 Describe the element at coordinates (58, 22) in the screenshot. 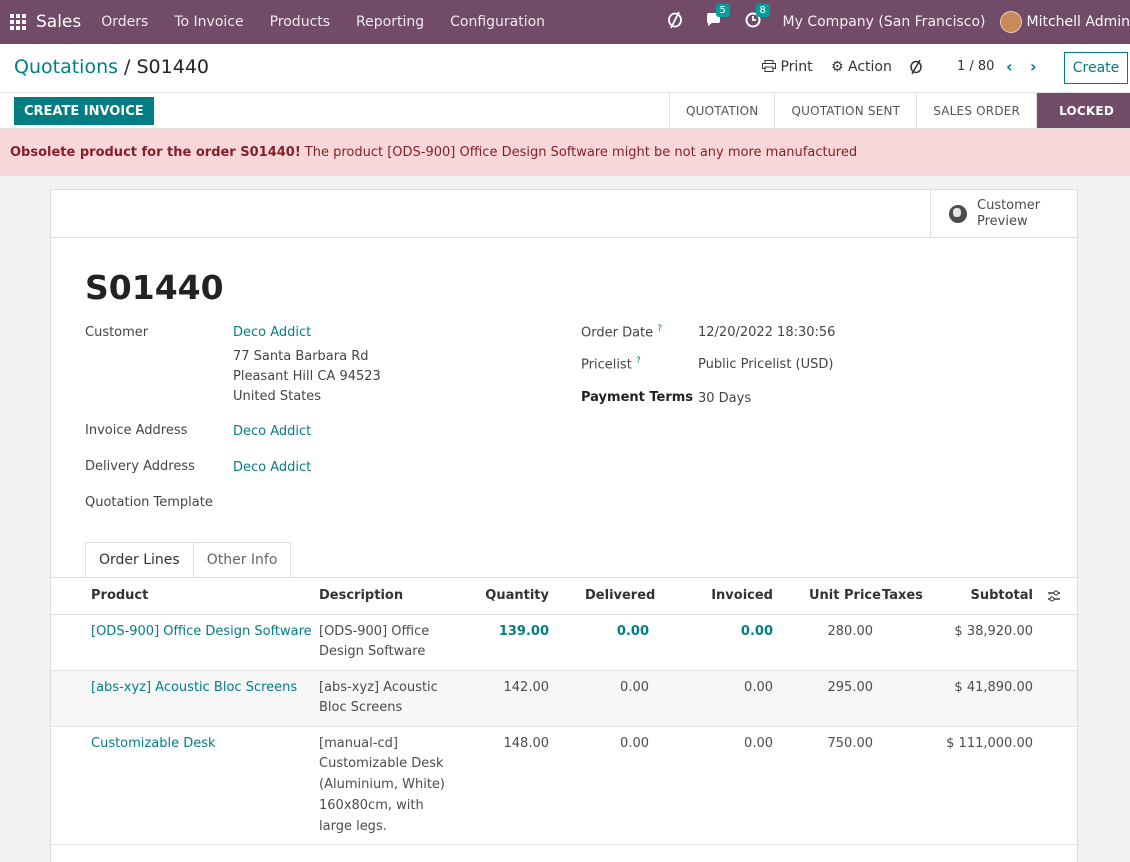

I see `app-name: Sales` at that location.